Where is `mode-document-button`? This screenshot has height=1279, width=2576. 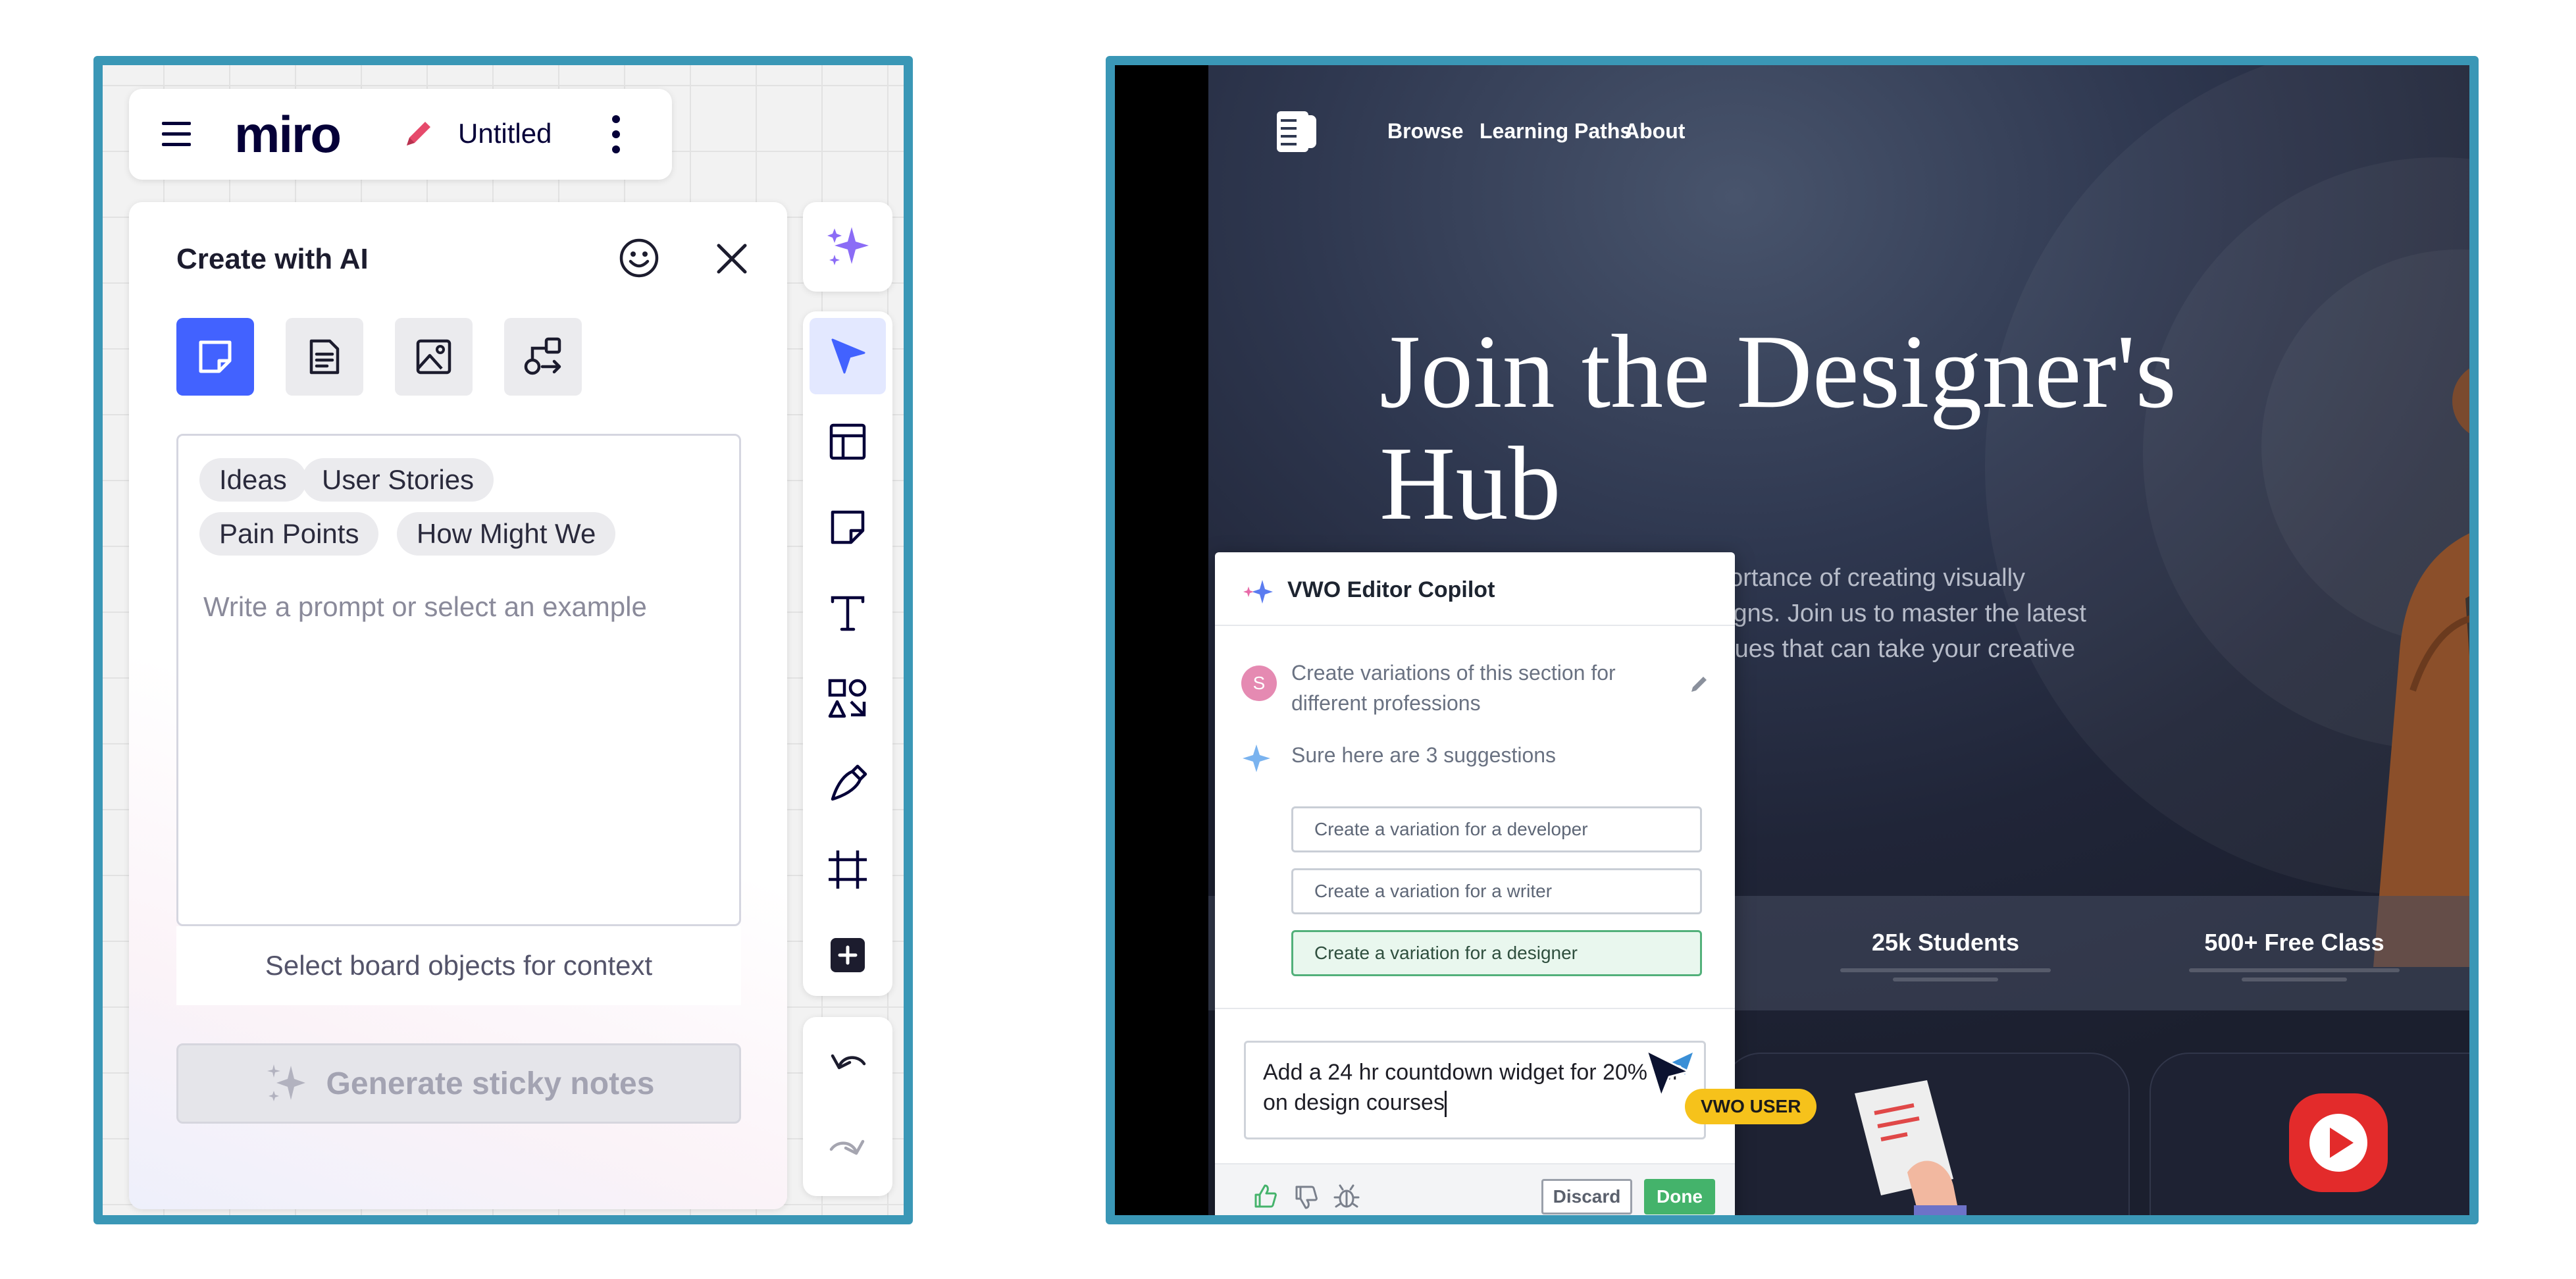
mode-document-button is located at coordinates (324, 357).